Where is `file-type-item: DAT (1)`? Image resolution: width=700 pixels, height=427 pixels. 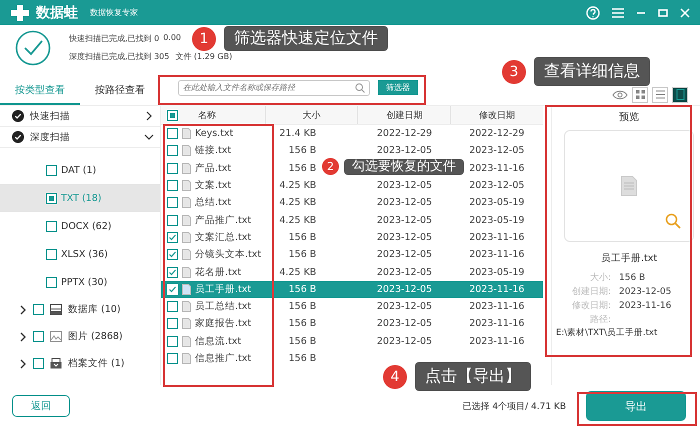
file-type-item: DAT (1) is located at coordinates (80, 170).